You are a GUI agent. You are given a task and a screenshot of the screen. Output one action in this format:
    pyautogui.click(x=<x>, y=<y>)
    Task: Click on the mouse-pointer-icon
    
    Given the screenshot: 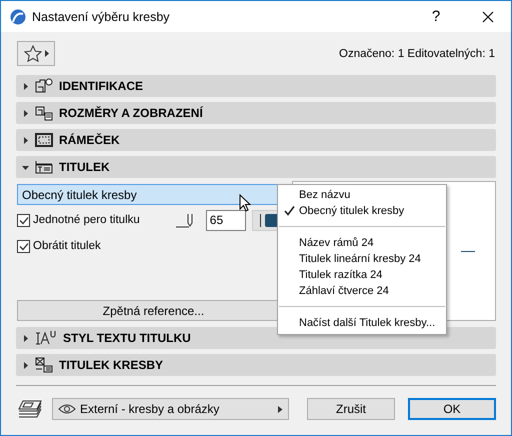 What is the action you would take?
    pyautogui.click(x=245, y=203)
    